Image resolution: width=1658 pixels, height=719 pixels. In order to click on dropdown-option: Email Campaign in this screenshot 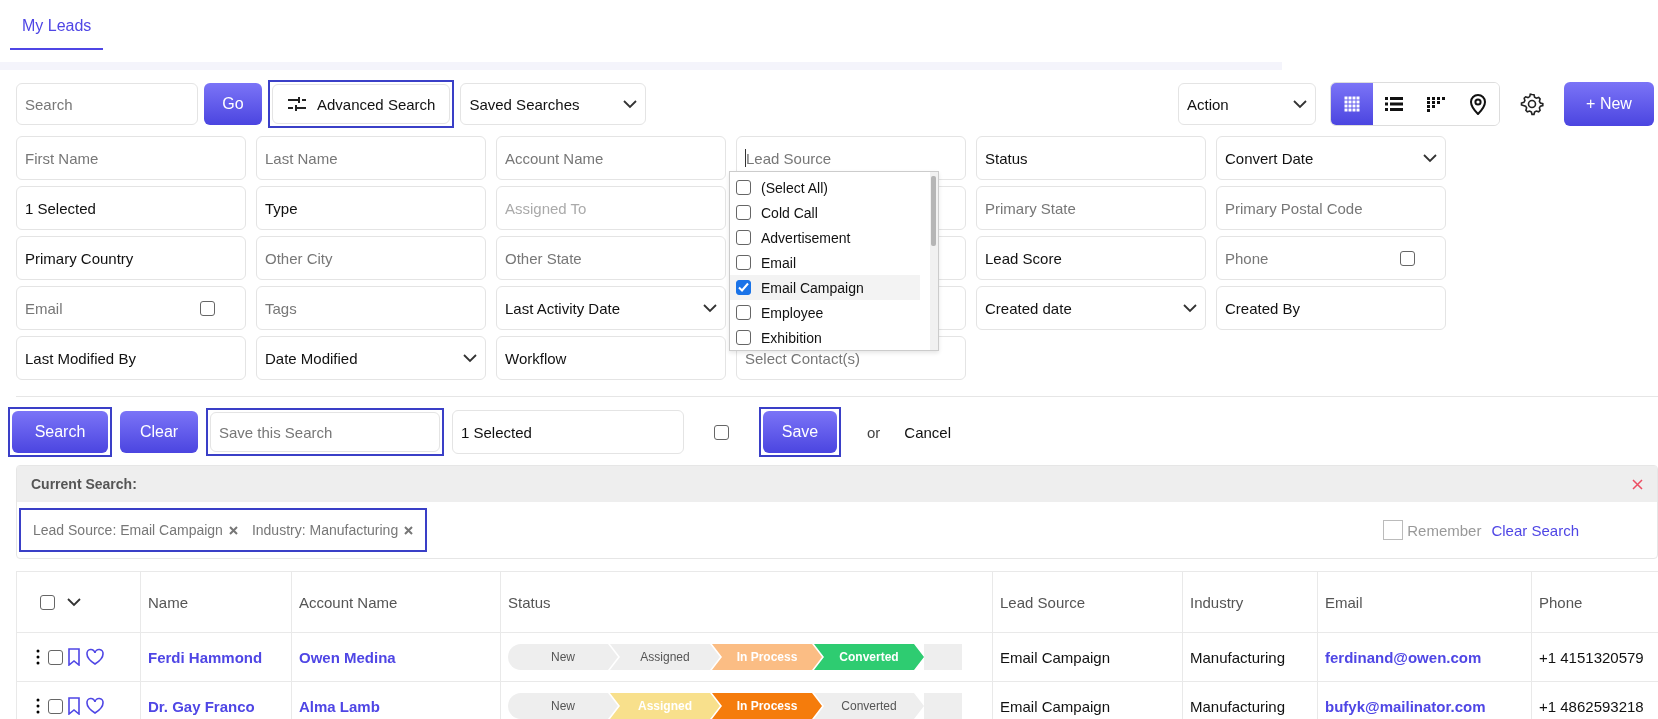, I will do `click(825, 287)`.